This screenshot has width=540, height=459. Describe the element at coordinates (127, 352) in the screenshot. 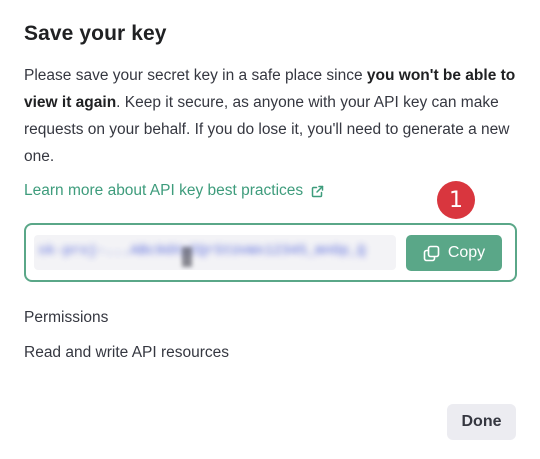

I see `permissions-value: Read and write API resources` at that location.